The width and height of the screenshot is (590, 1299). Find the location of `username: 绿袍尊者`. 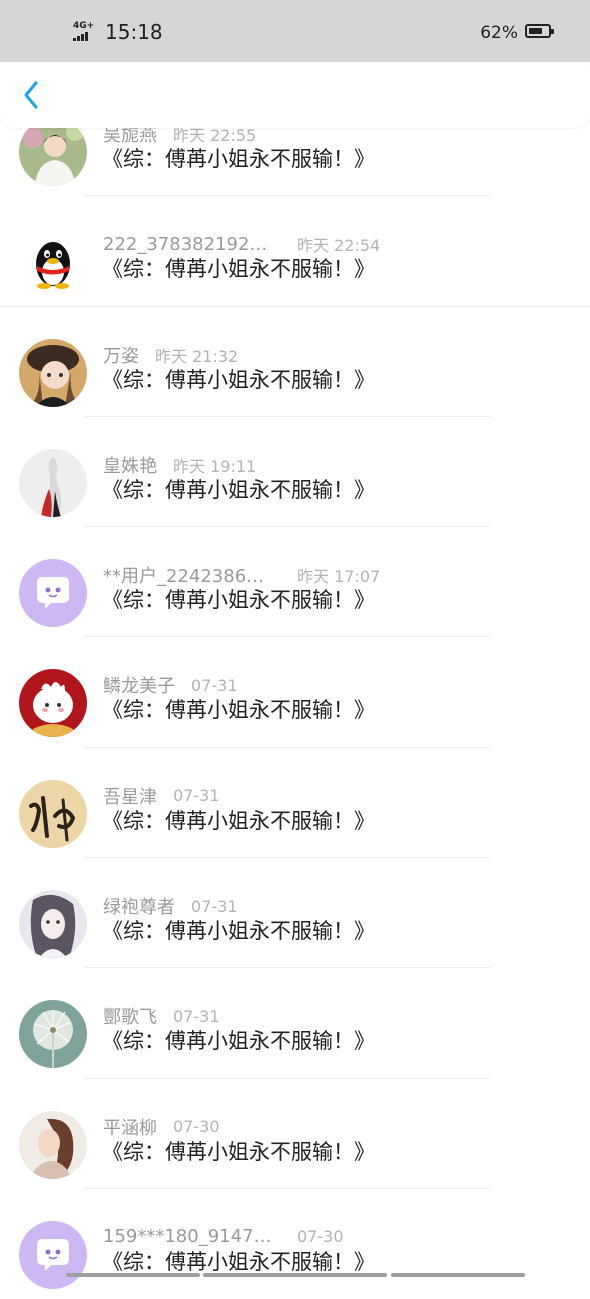

username: 绿袍尊者 is located at coordinates (139, 906).